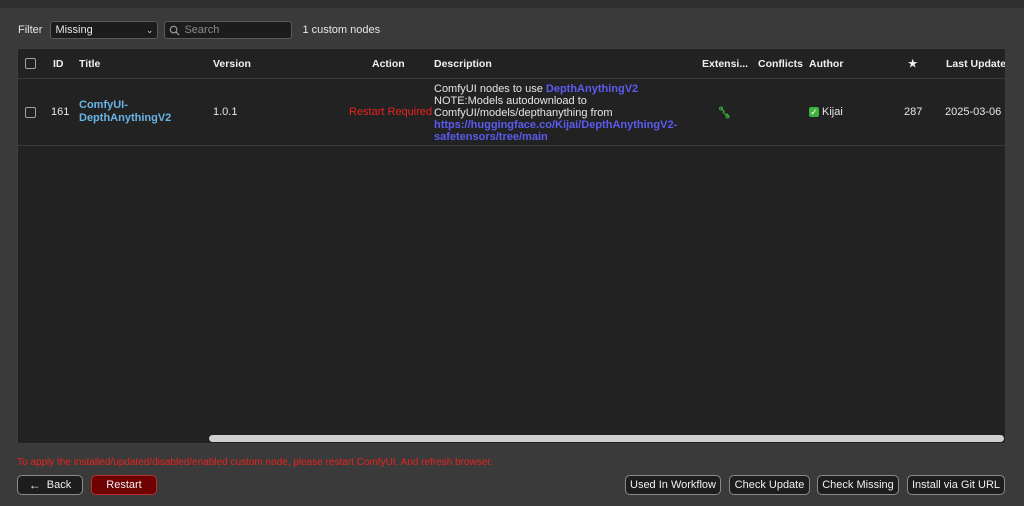  I want to click on row-select-cell, so click(32, 112).